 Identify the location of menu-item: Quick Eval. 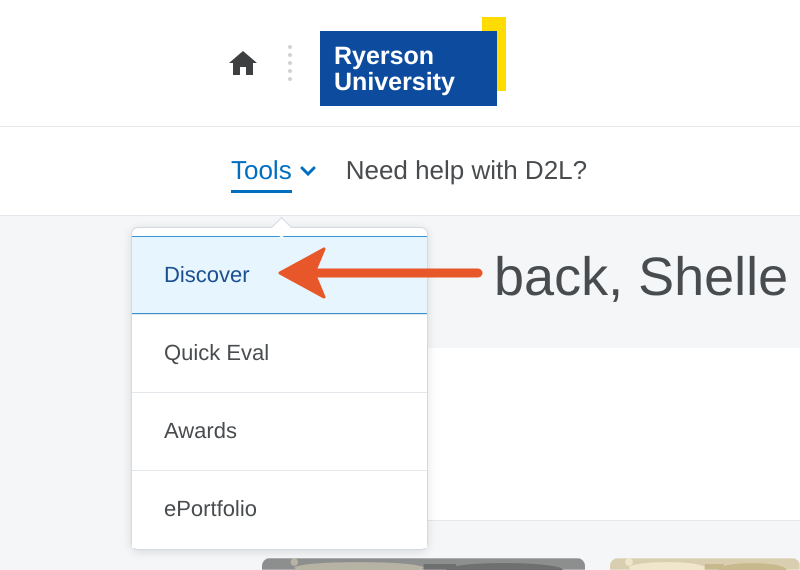
(279, 353).